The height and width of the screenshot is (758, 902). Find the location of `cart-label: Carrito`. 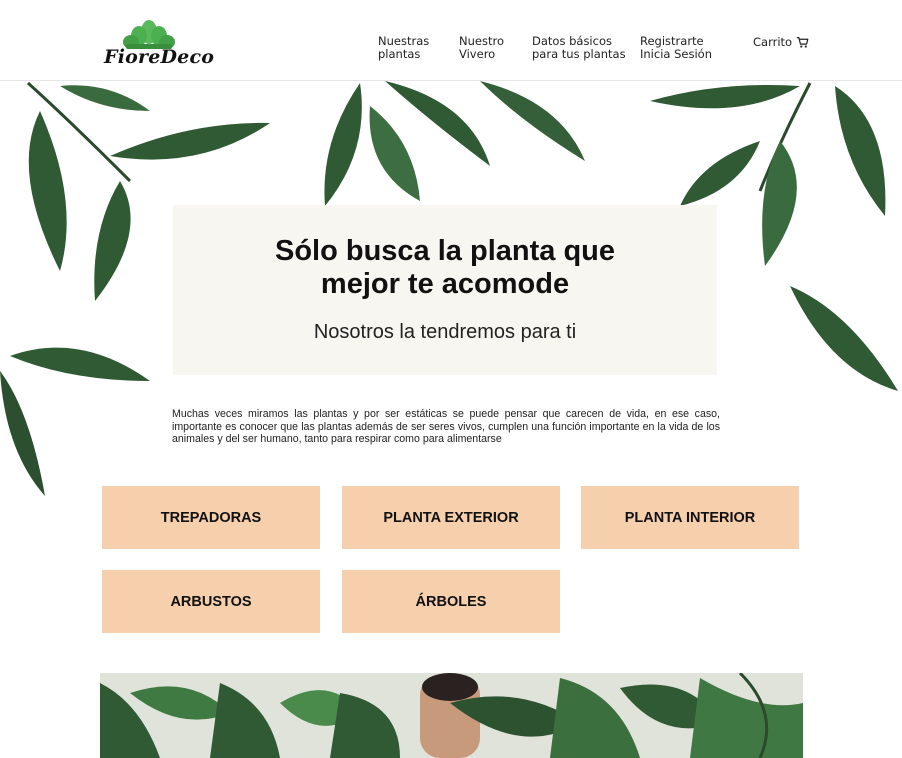

cart-label: Carrito is located at coordinates (773, 42).